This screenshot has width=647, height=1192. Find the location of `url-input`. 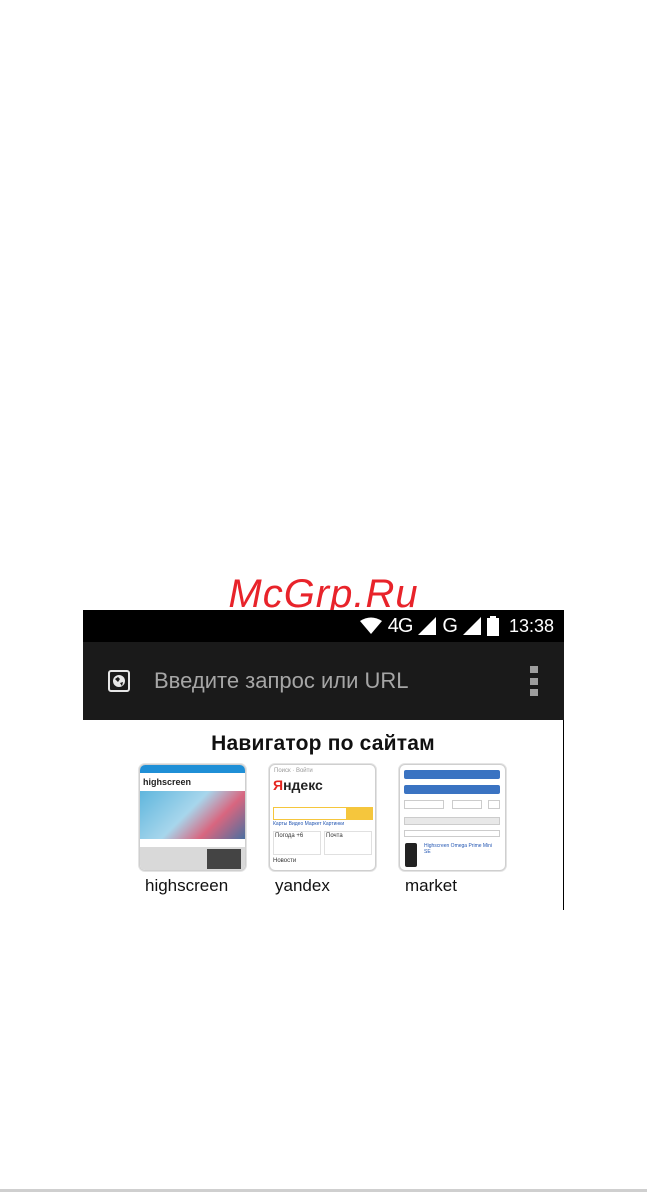

url-input is located at coordinates (324, 681).